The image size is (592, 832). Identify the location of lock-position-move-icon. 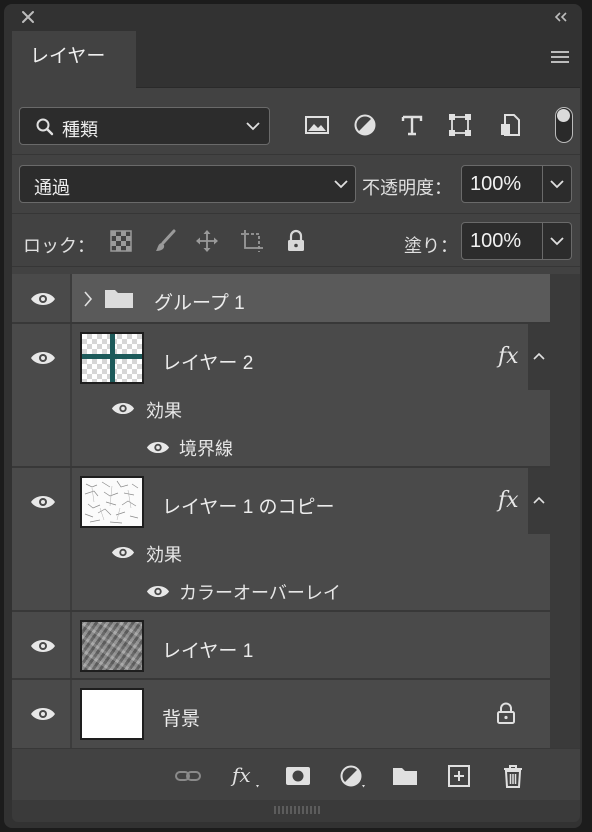
(207, 241).